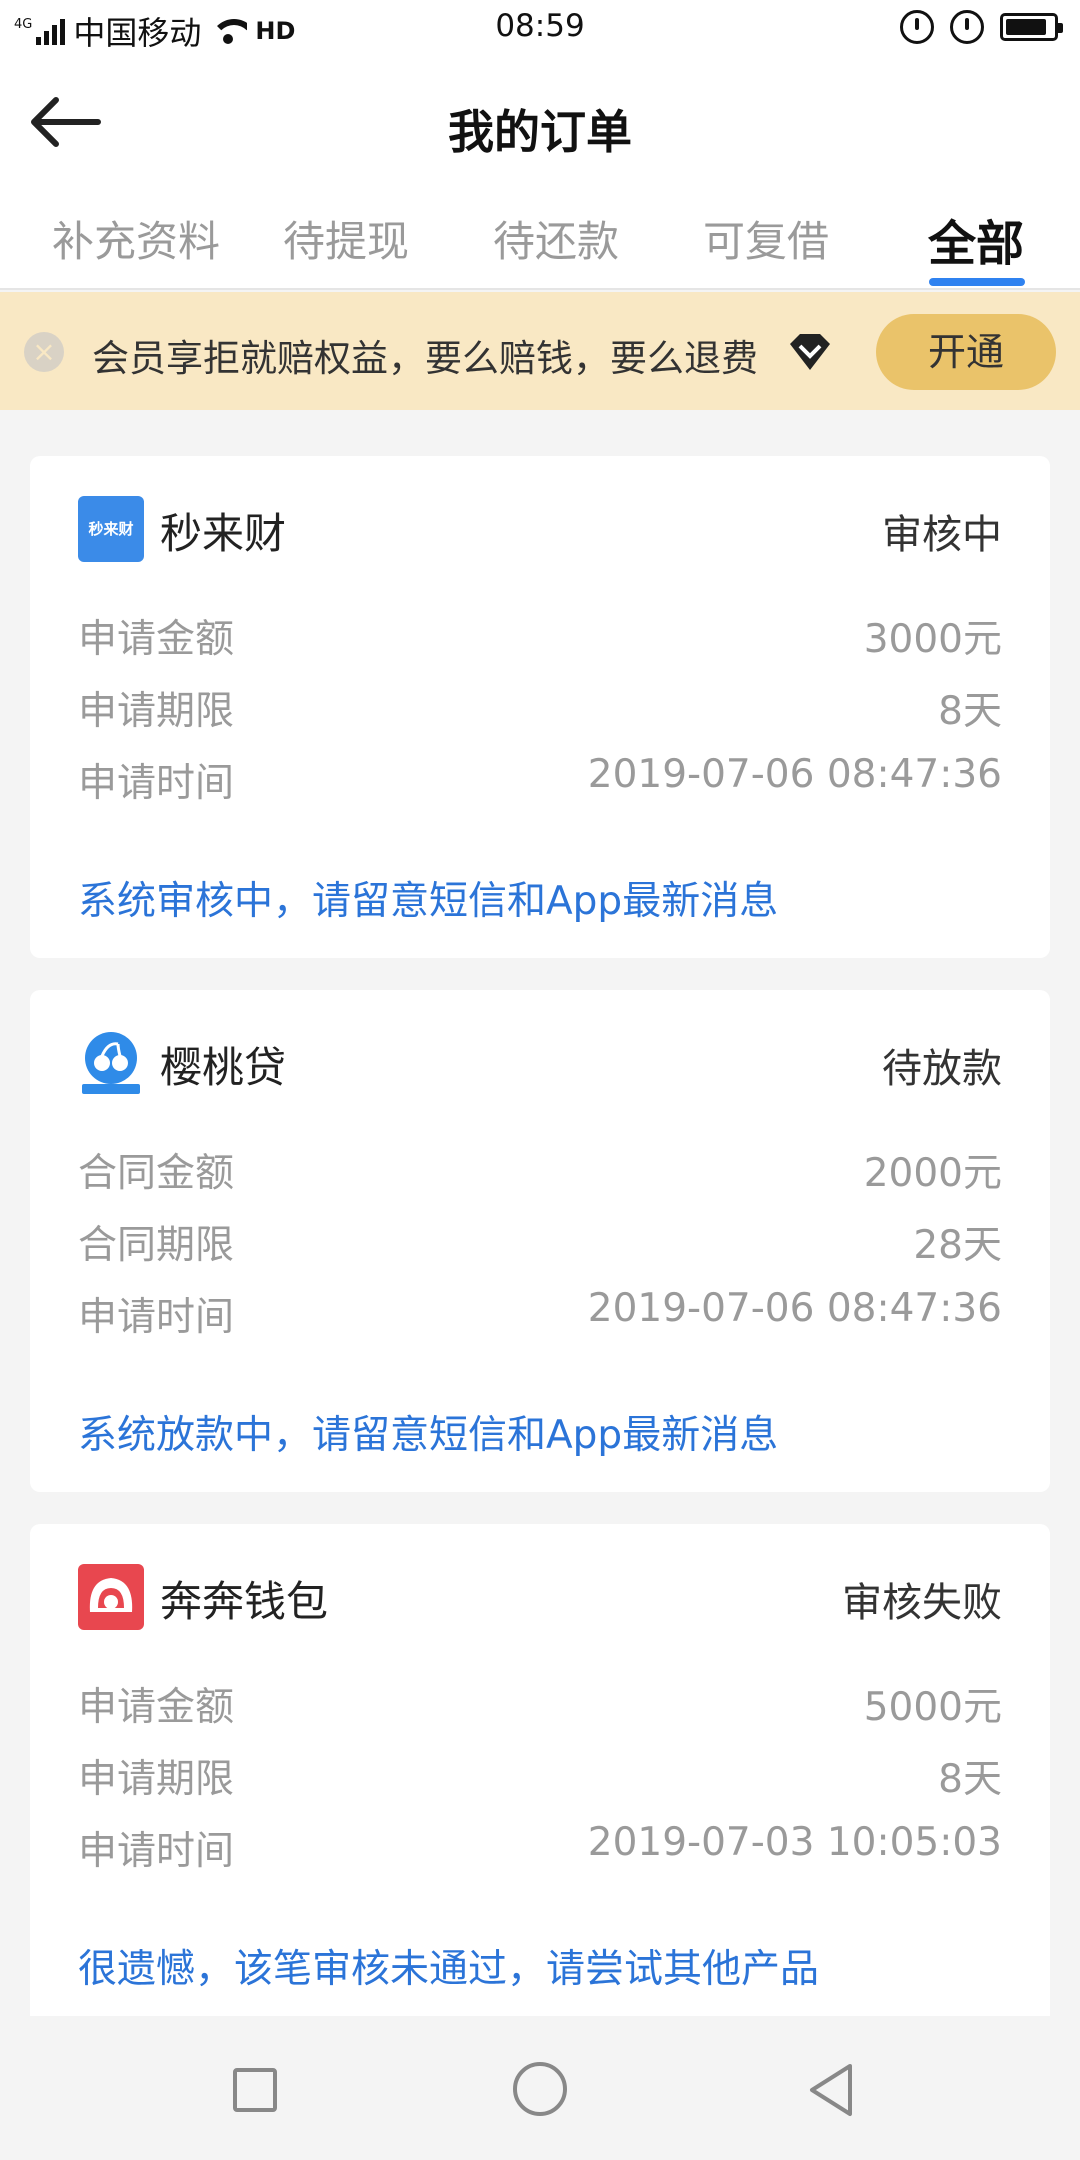 This screenshot has height=2160, width=1080. Describe the element at coordinates (976, 239) in the screenshot. I see `tab-all: 全部` at that location.